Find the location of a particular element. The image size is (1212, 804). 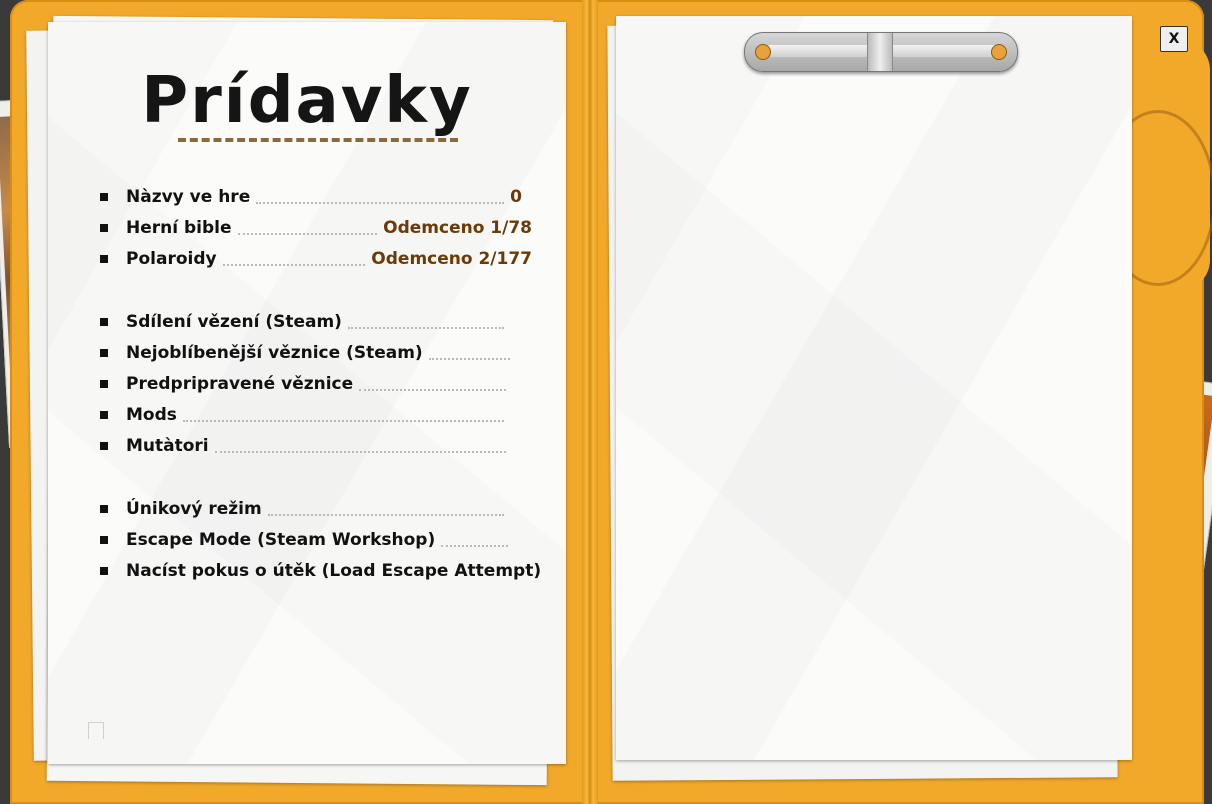

menu-item-label: Mutàtori is located at coordinates (167, 446).